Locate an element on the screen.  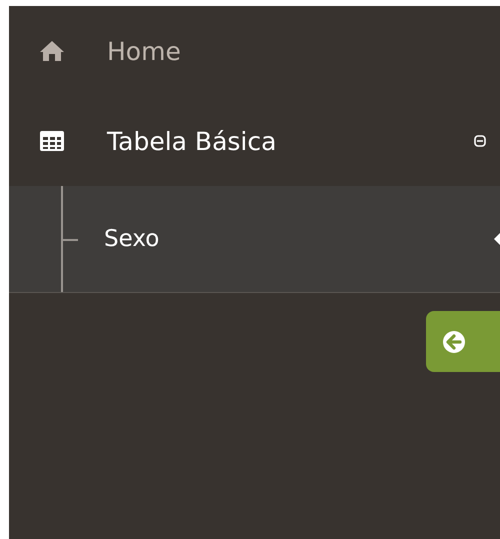
collapse-icon is located at coordinates (480, 141).